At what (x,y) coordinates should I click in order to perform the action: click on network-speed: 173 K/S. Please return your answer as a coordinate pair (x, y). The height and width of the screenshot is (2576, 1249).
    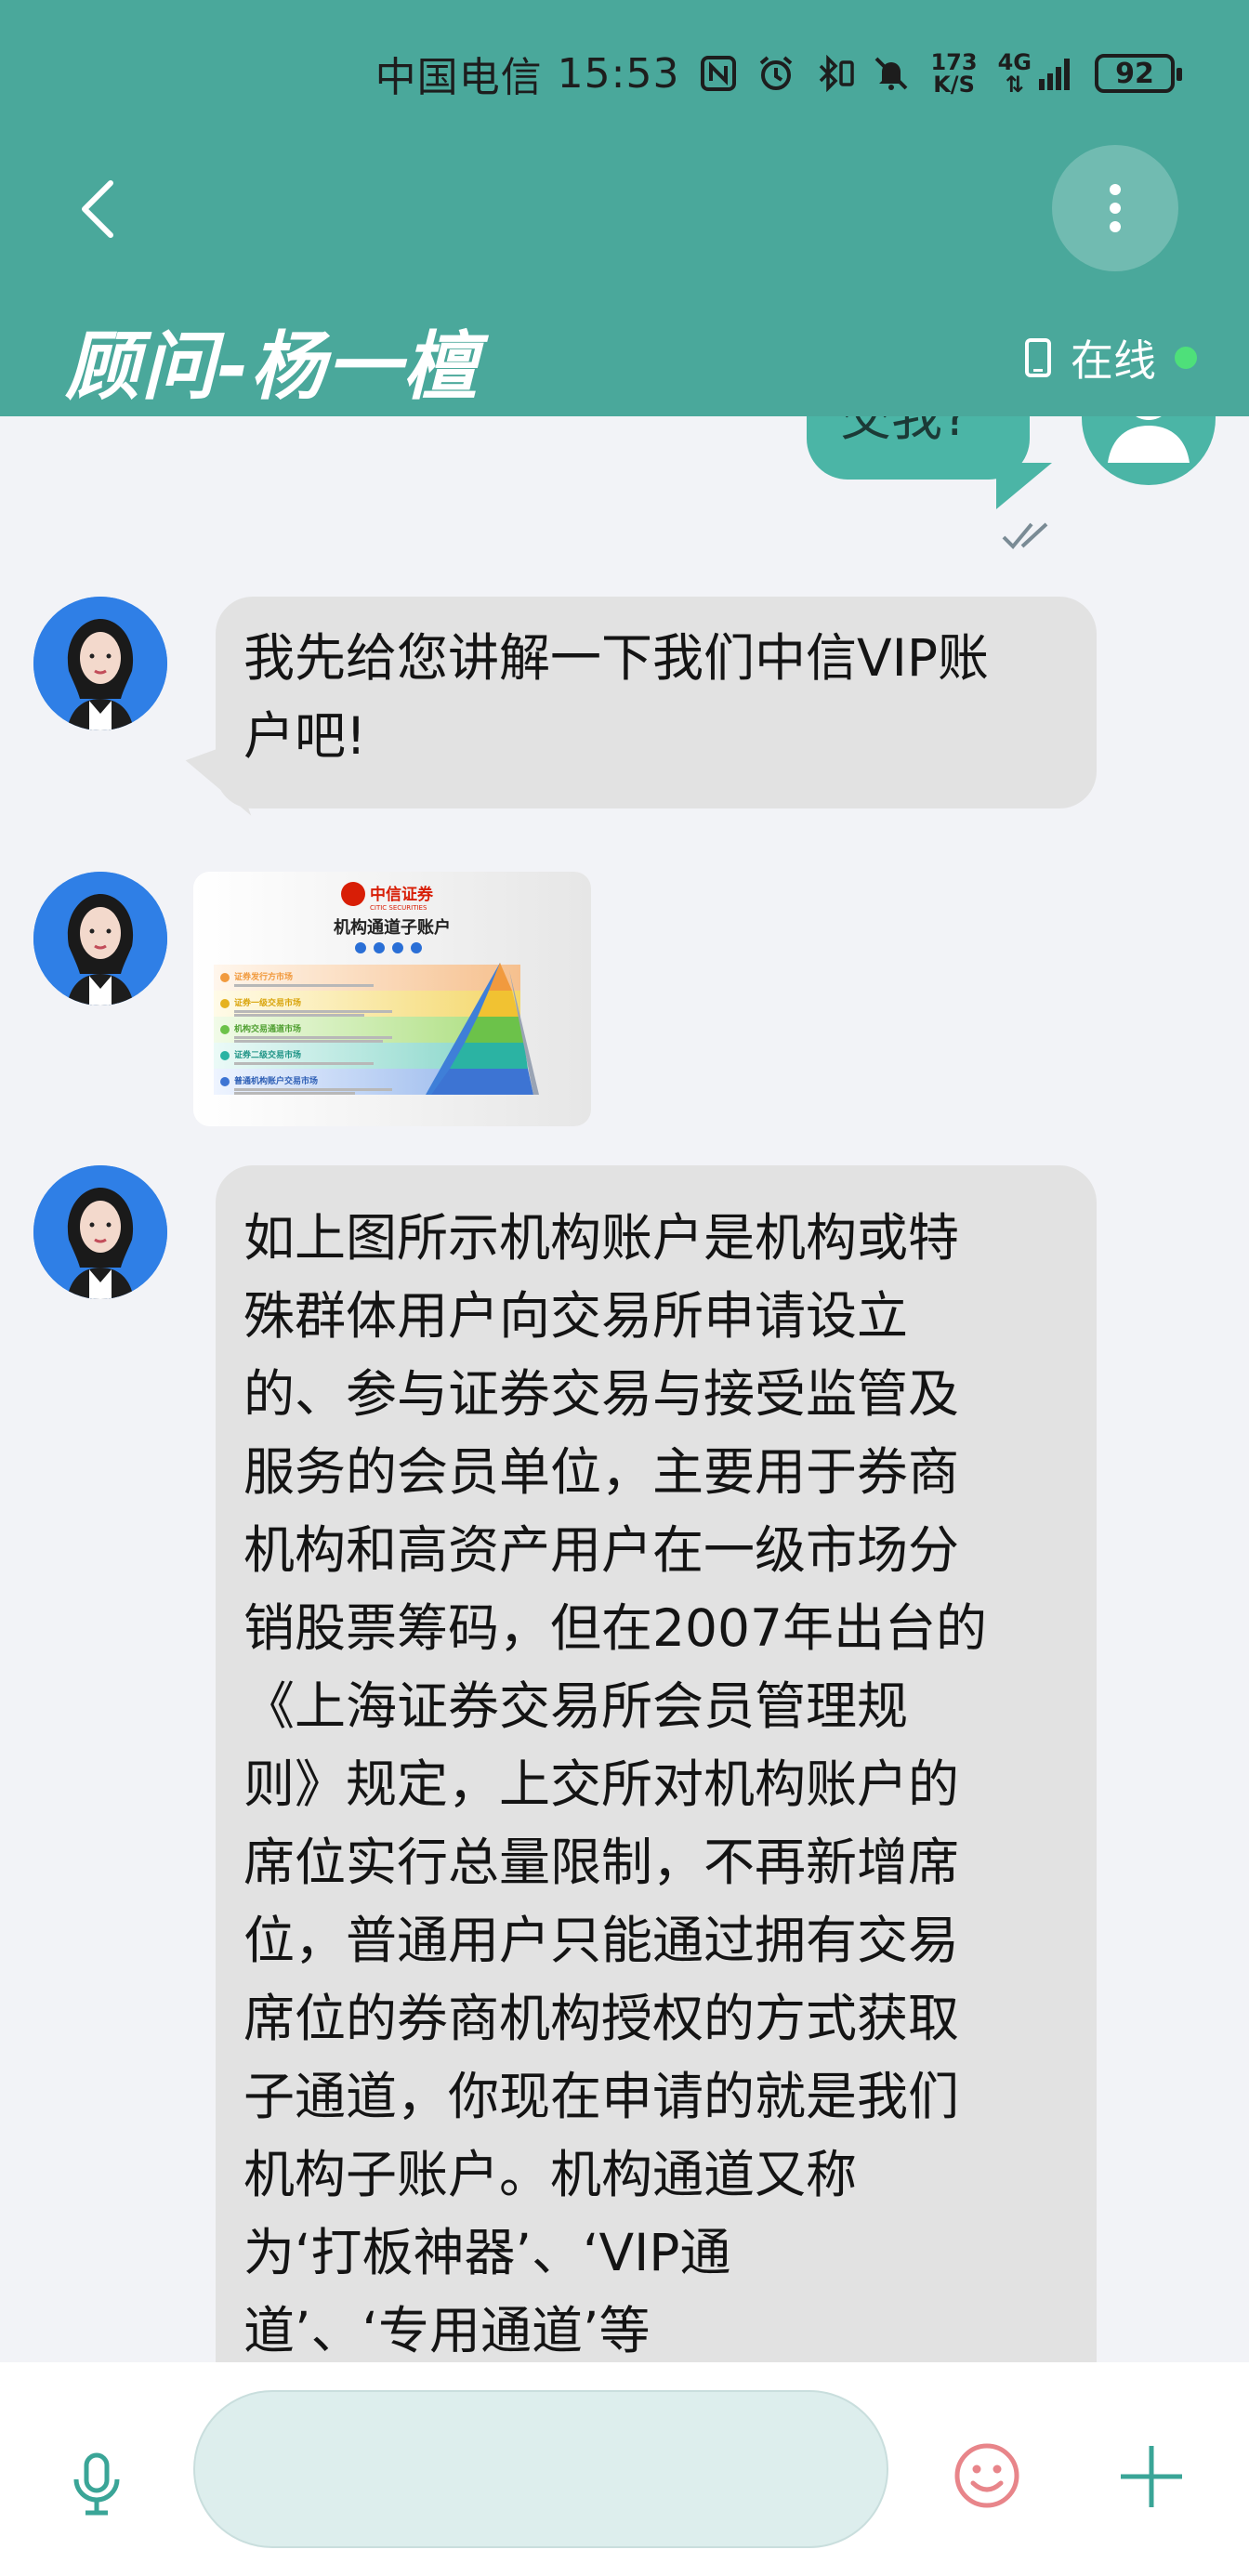
    Looking at the image, I should click on (954, 73).